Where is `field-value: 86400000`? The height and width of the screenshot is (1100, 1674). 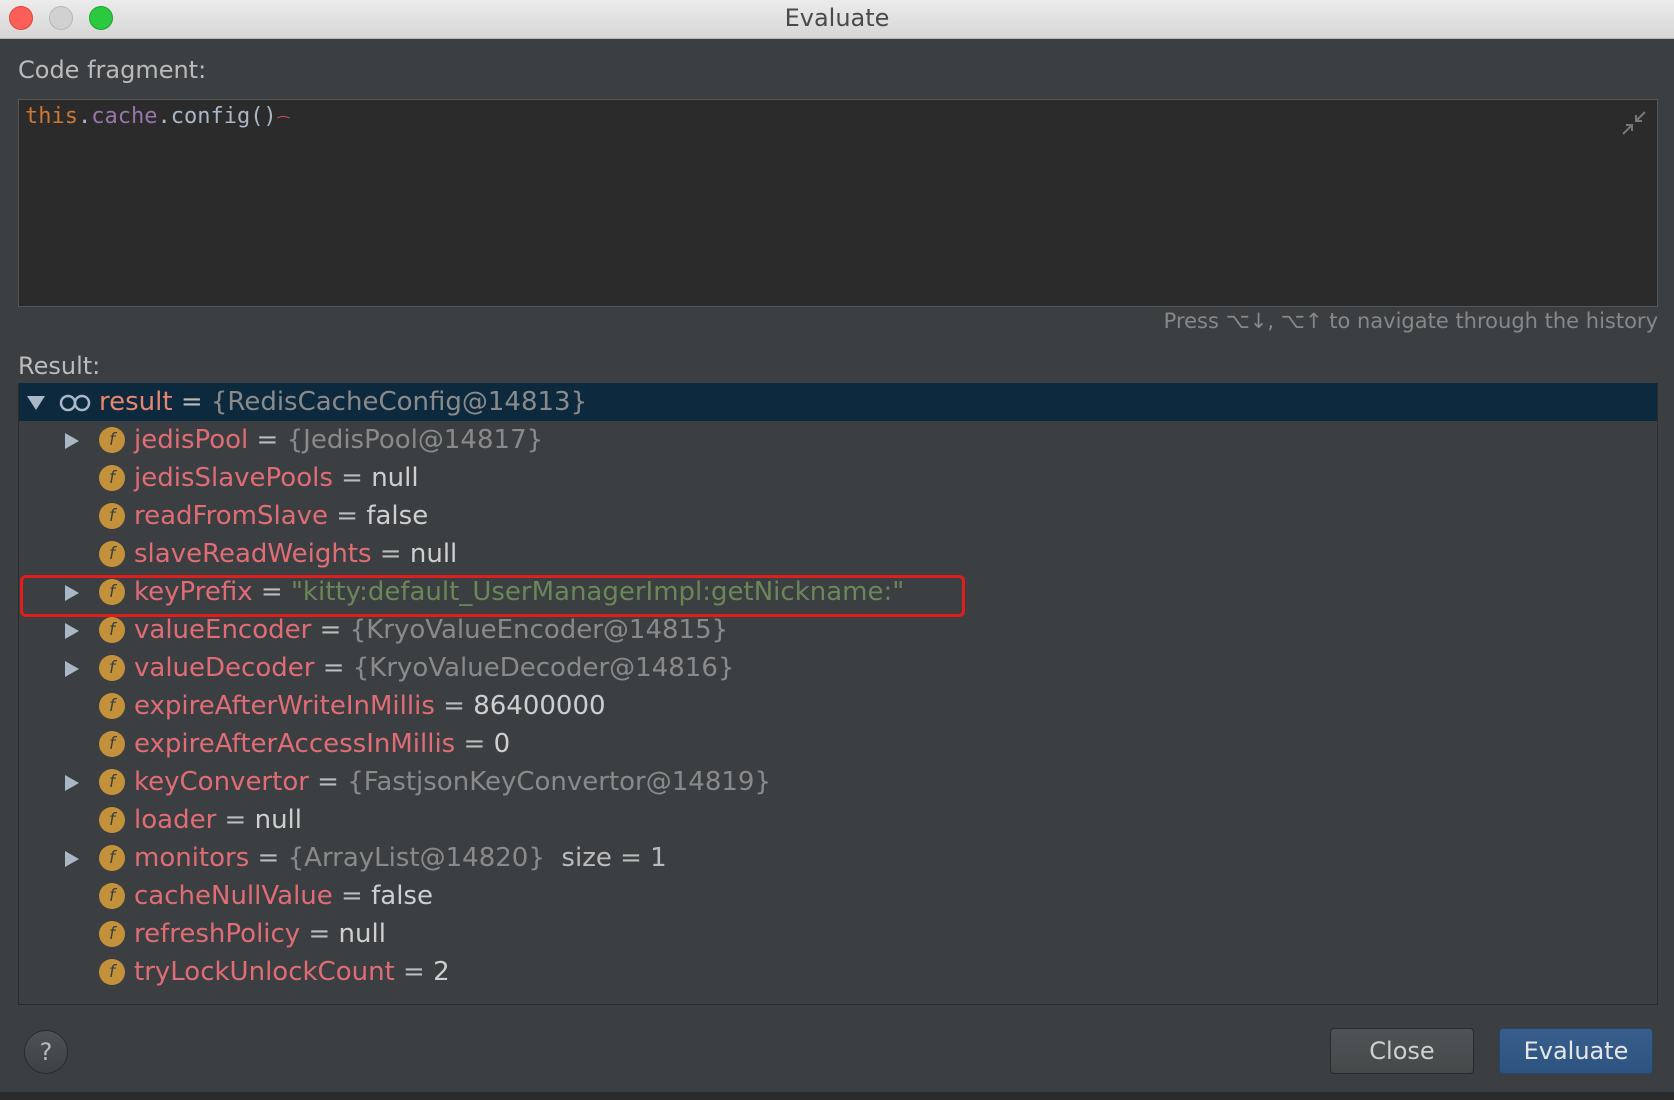
field-value: 86400000 is located at coordinates (539, 706).